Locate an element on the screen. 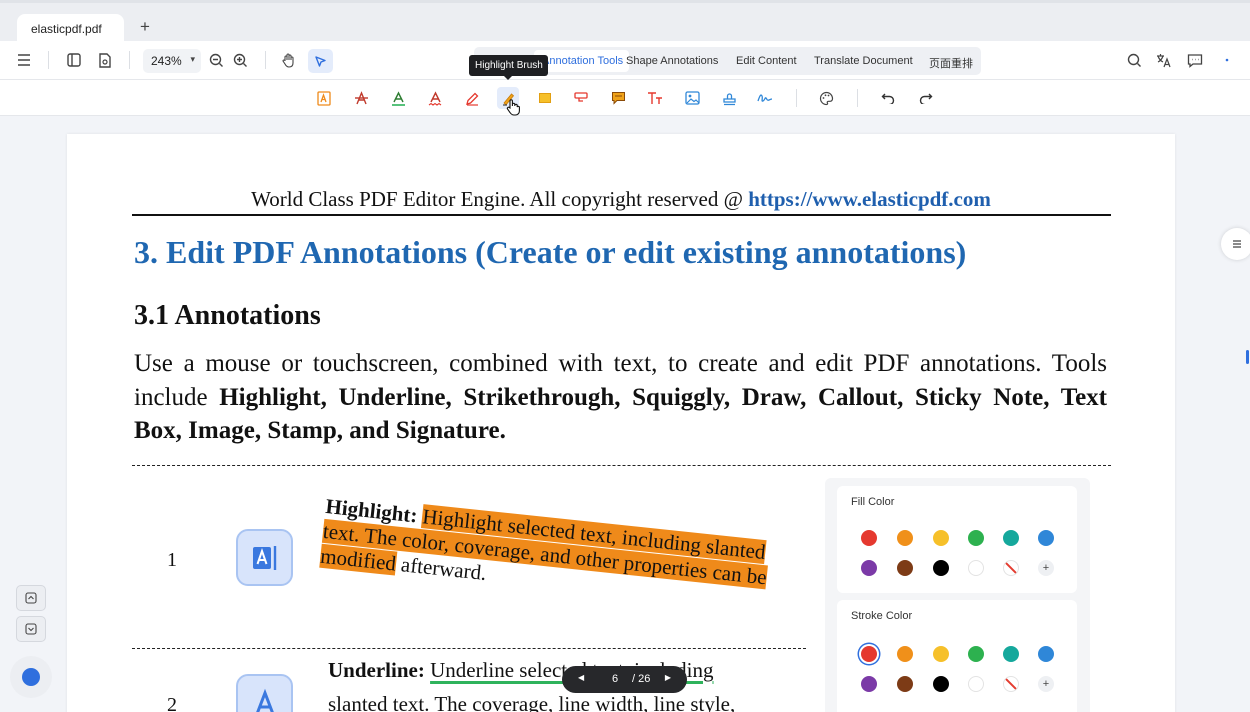  underline-icon is located at coordinates (398, 98).